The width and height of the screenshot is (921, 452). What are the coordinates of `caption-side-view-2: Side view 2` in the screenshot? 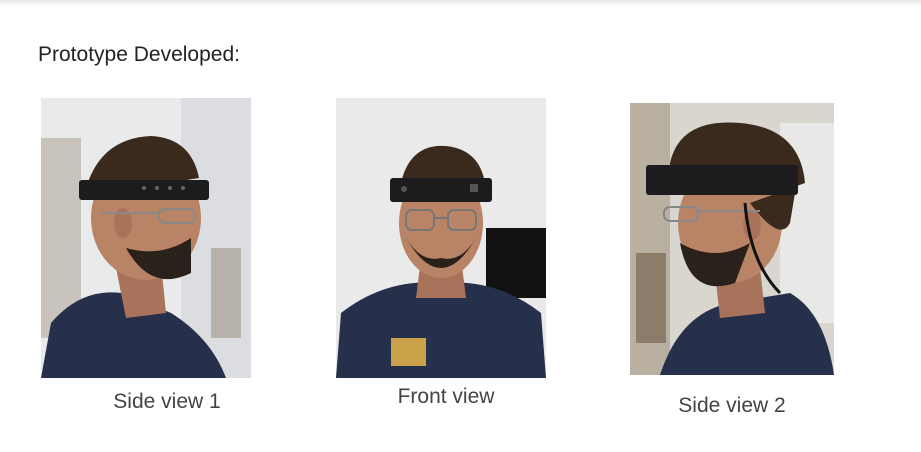 It's located at (732, 405).